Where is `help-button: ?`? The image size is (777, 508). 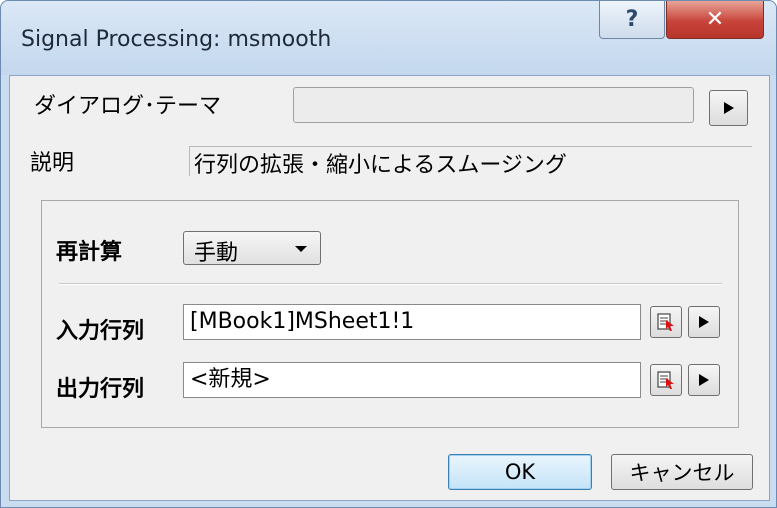 help-button: ? is located at coordinates (632, 20).